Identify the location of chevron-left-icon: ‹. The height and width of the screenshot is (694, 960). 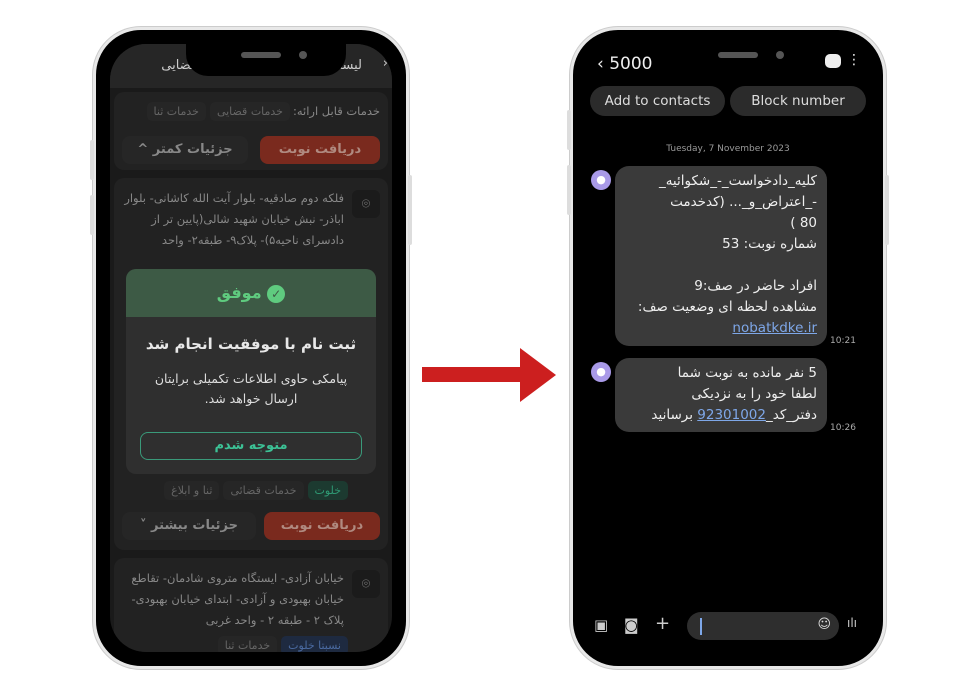
(600, 64).